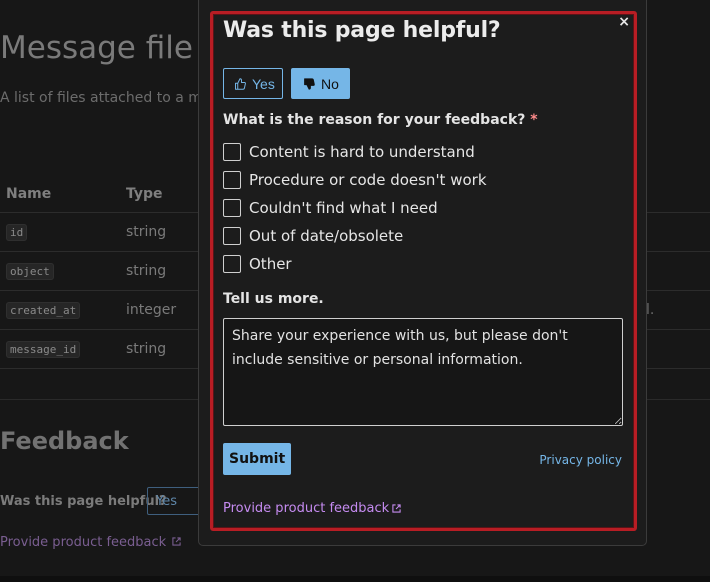 The width and height of the screenshot is (710, 582). I want to click on cell-note-fragment: l., so click(650, 310).